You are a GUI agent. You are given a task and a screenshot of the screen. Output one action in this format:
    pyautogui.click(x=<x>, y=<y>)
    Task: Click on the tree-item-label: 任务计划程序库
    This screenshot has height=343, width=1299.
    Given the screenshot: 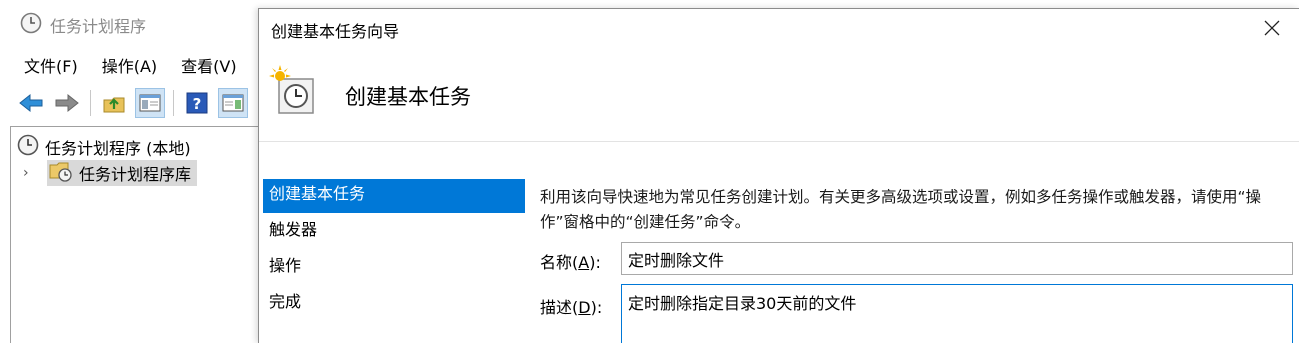 What is the action you would take?
    pyautogui.click(x=135, y=174)
    